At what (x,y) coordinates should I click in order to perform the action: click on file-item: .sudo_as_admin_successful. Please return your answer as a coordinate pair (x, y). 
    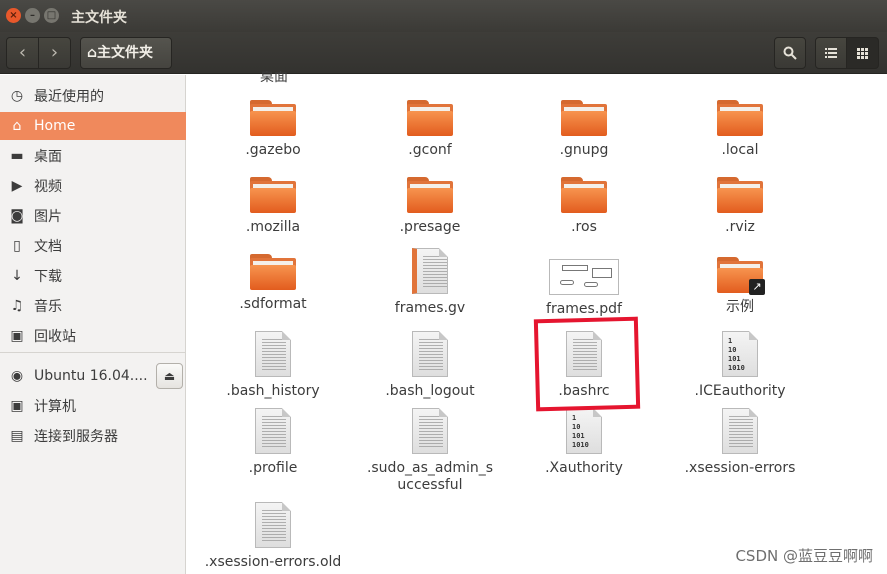
    Looking at the image, I should click on (430, 451).